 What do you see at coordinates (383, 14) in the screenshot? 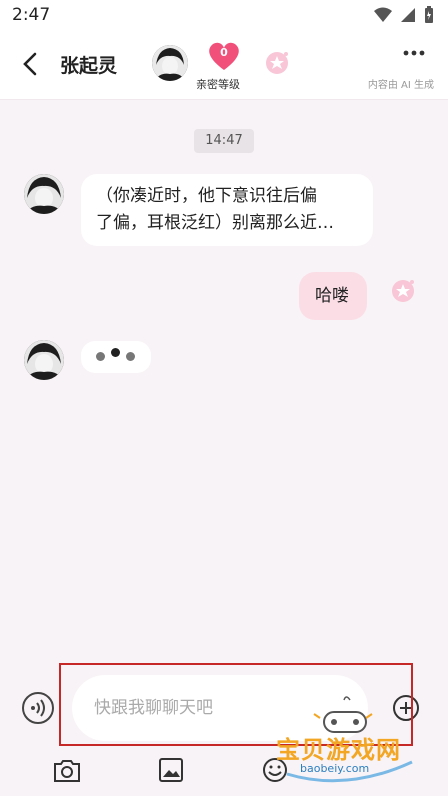
I see `wifi-icon` at bounding box center [383, 14].